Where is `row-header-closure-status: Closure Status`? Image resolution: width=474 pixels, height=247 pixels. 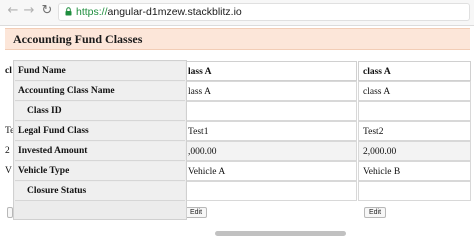 row-header-closure-status: Closure Status is located at coordinates (100, 191).